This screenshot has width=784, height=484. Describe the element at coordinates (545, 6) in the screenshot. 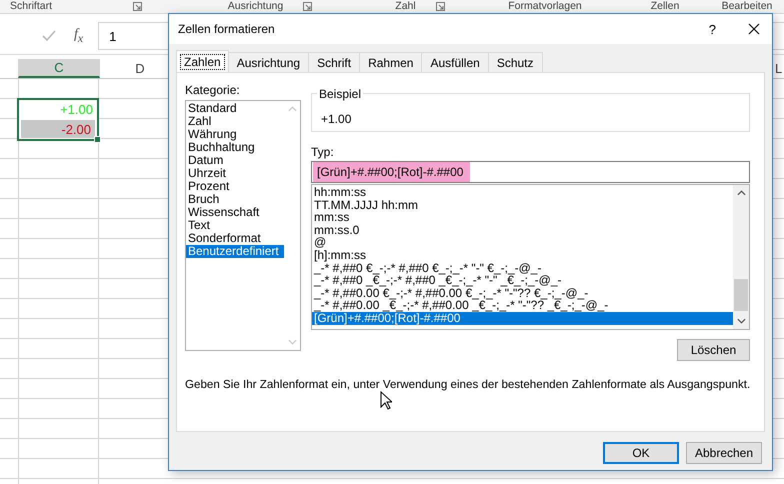

I see `ribbon-group-label: Formatvorlagen` at that location.